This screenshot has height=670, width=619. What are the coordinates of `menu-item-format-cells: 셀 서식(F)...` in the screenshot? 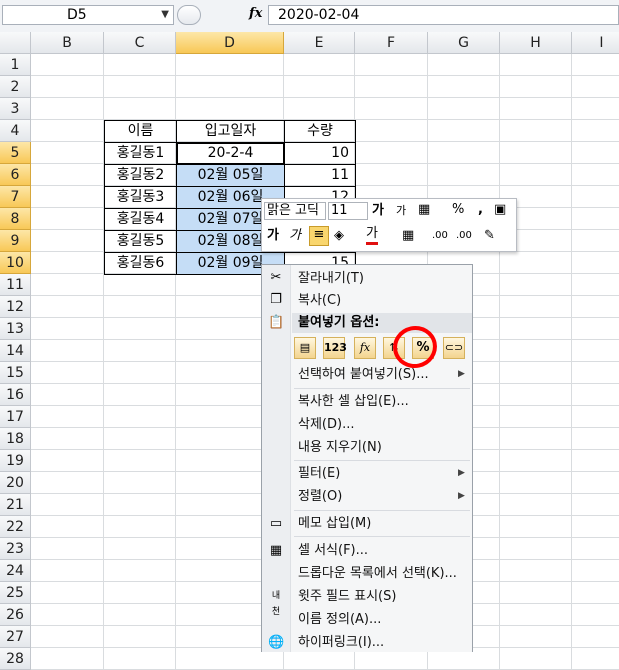 It's located at (333, 551).